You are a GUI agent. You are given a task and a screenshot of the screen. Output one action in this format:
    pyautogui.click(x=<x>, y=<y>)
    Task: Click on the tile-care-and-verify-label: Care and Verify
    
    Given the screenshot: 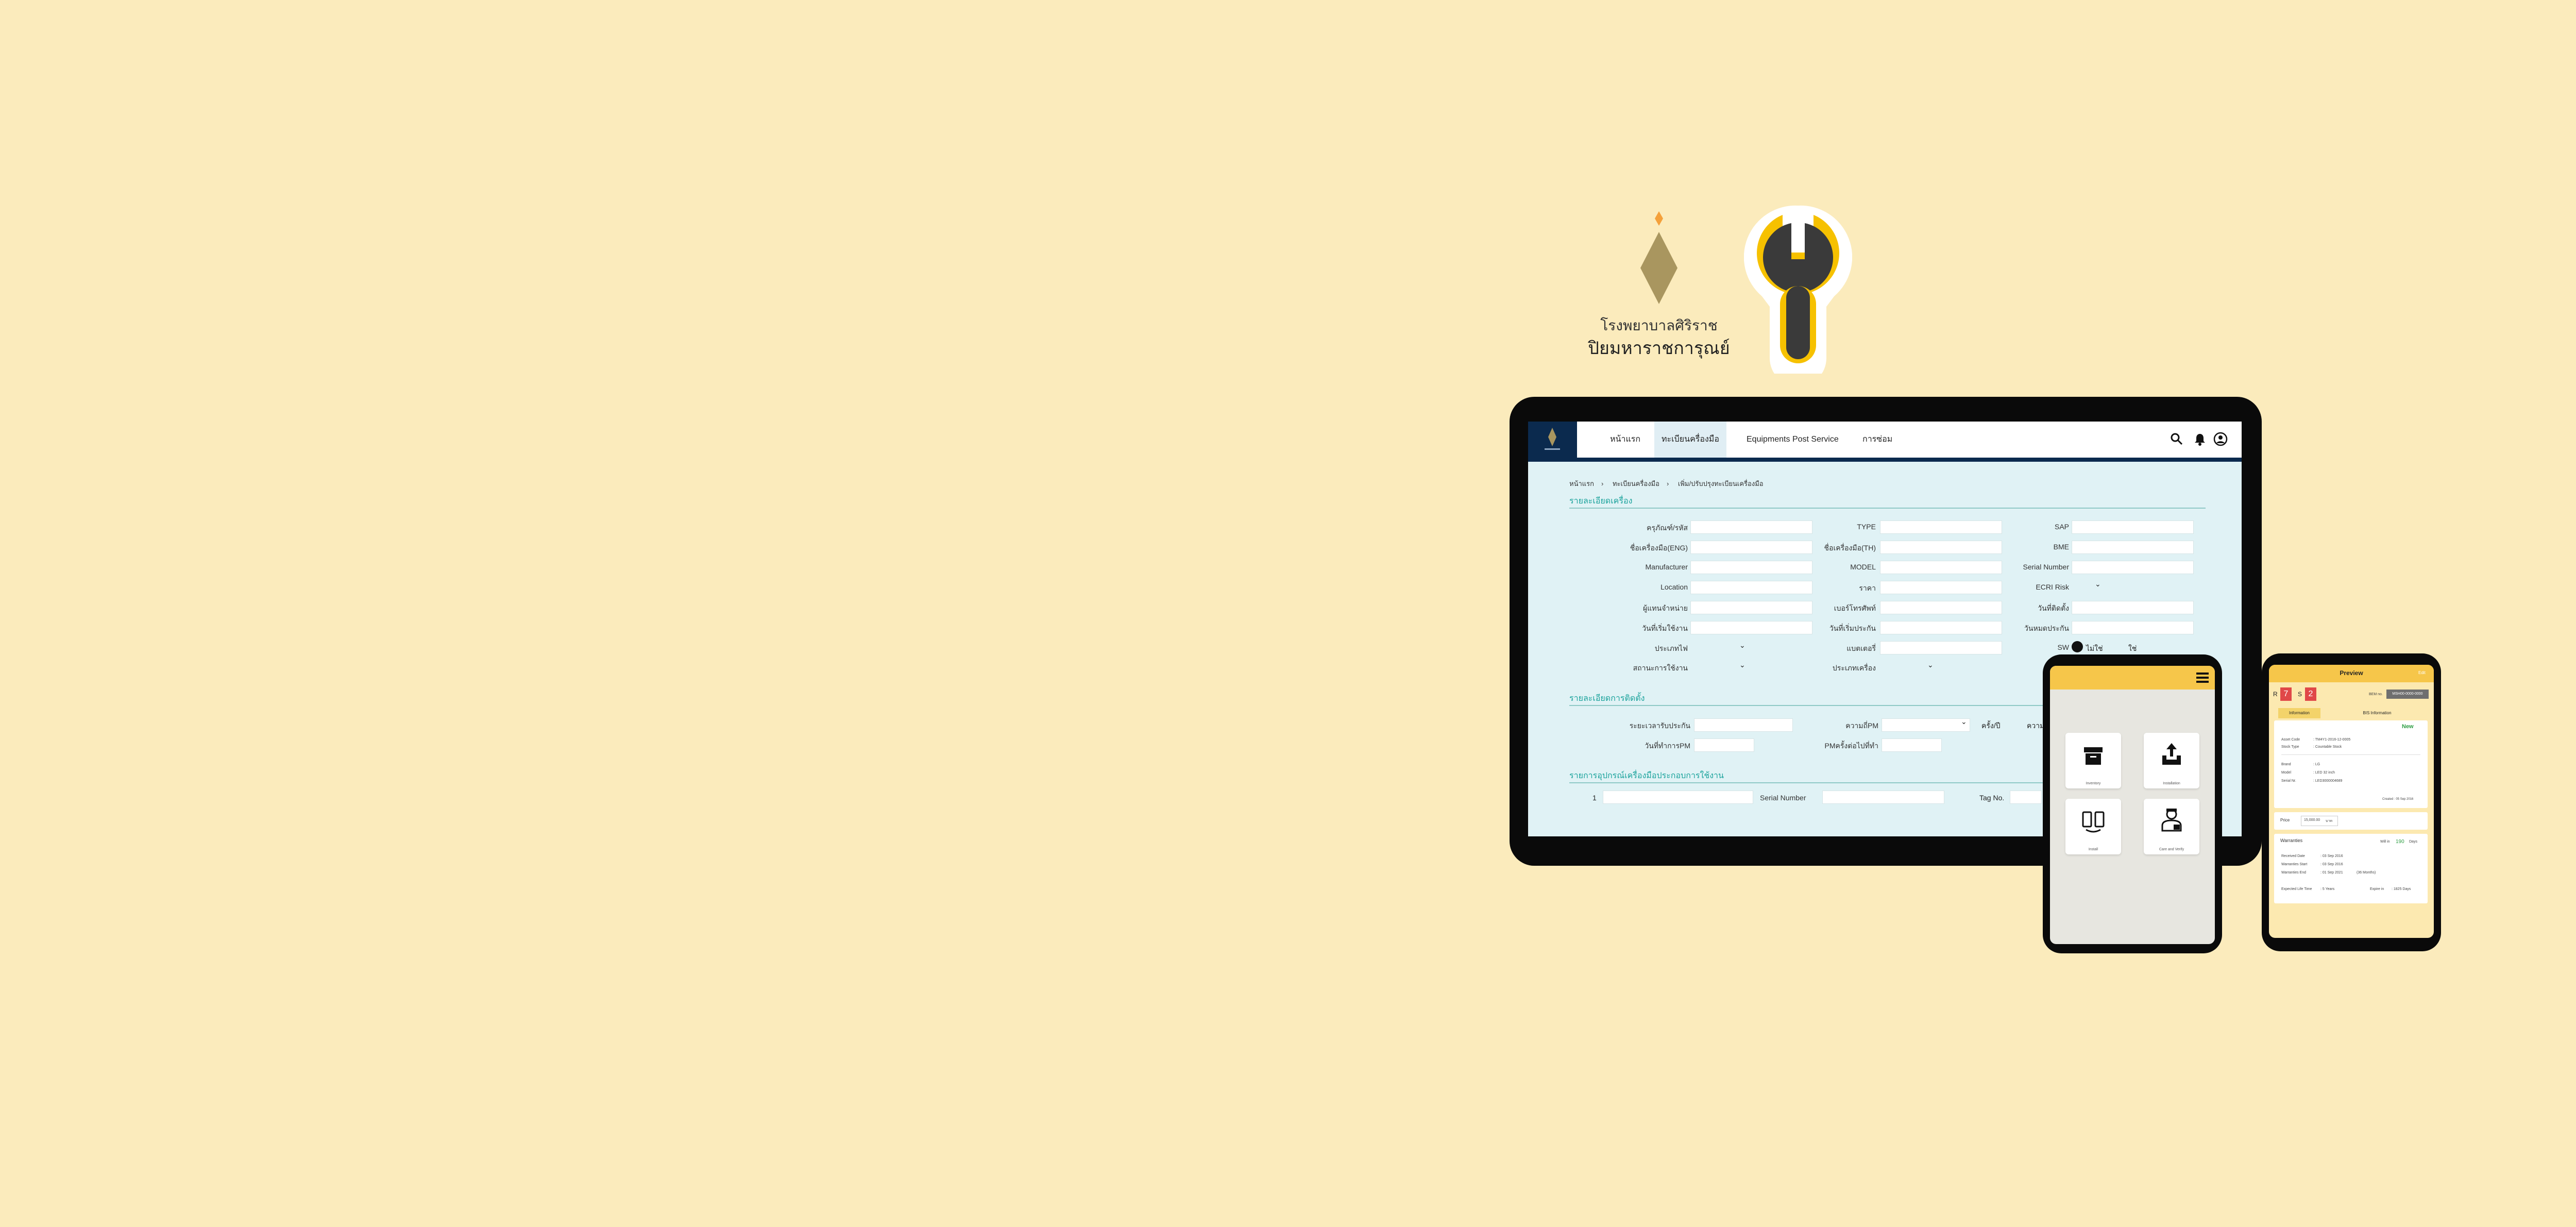 What is the action you would take?
    pyautogui.click(x=2171, y=849)
    